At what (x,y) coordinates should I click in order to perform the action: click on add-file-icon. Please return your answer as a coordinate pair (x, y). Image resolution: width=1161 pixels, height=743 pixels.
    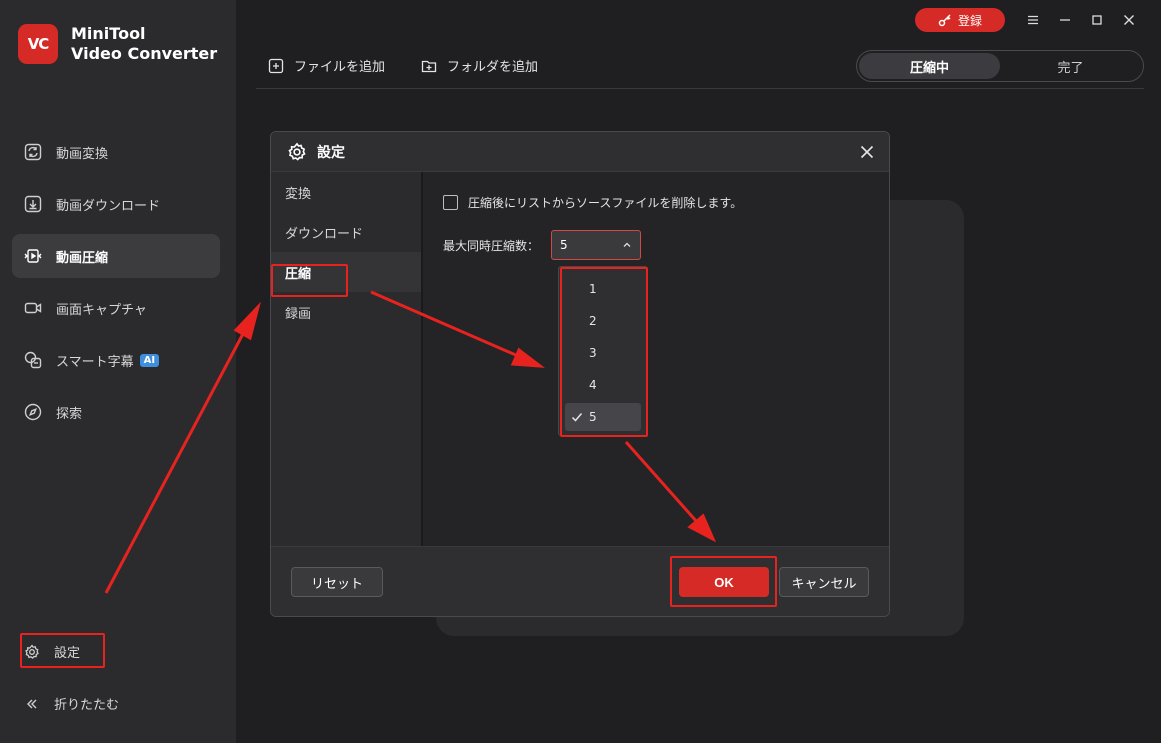
    Looking at the image, I should click on (276, 65).